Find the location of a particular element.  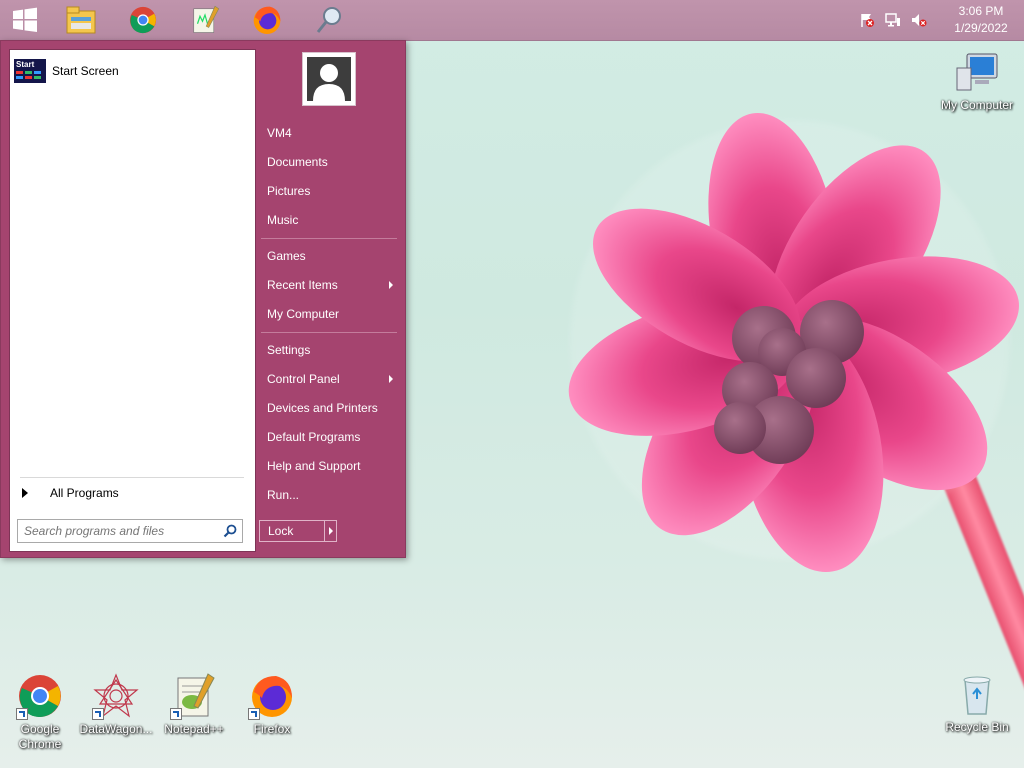

menu-item-label: Control Panel is located at coordinates (303, 379).